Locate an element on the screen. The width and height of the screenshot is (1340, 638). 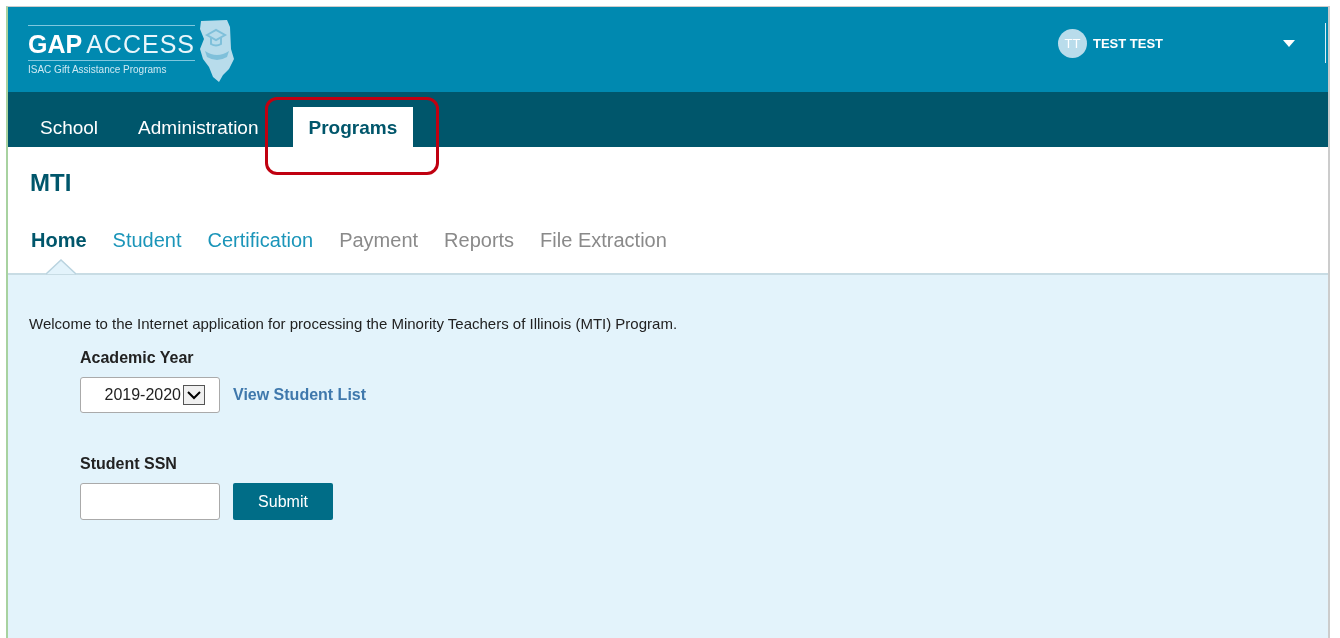
nav-tab: School is located at coordinates (68, 127).